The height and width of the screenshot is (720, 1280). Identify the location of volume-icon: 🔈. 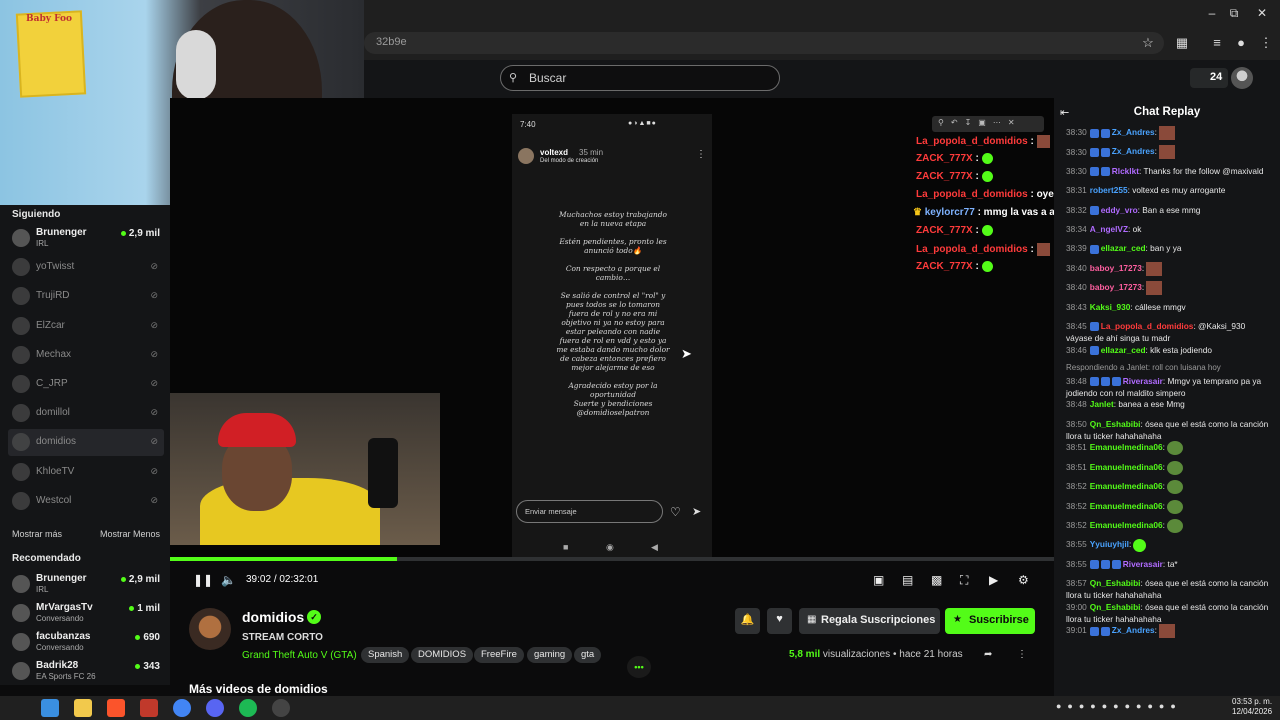
(228, 580).